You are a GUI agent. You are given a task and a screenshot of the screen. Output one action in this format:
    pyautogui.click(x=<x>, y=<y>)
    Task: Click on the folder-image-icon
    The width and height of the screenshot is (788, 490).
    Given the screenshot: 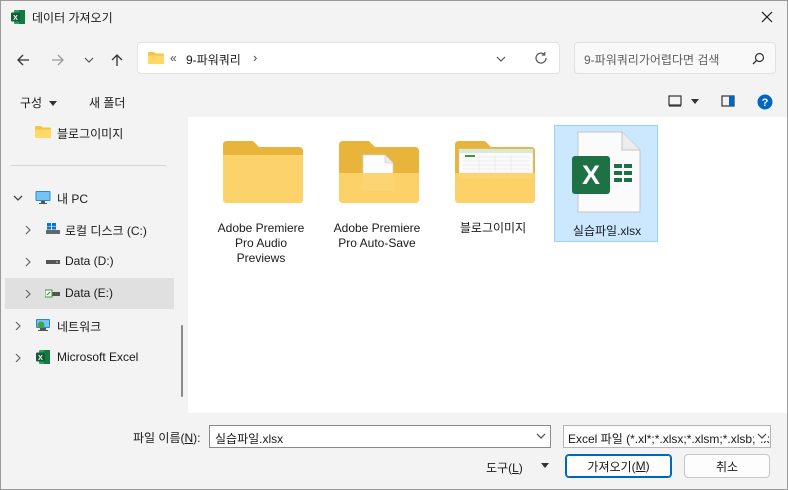 What is the action you would take?
    pyautogui.click(x=495, y=172)
    